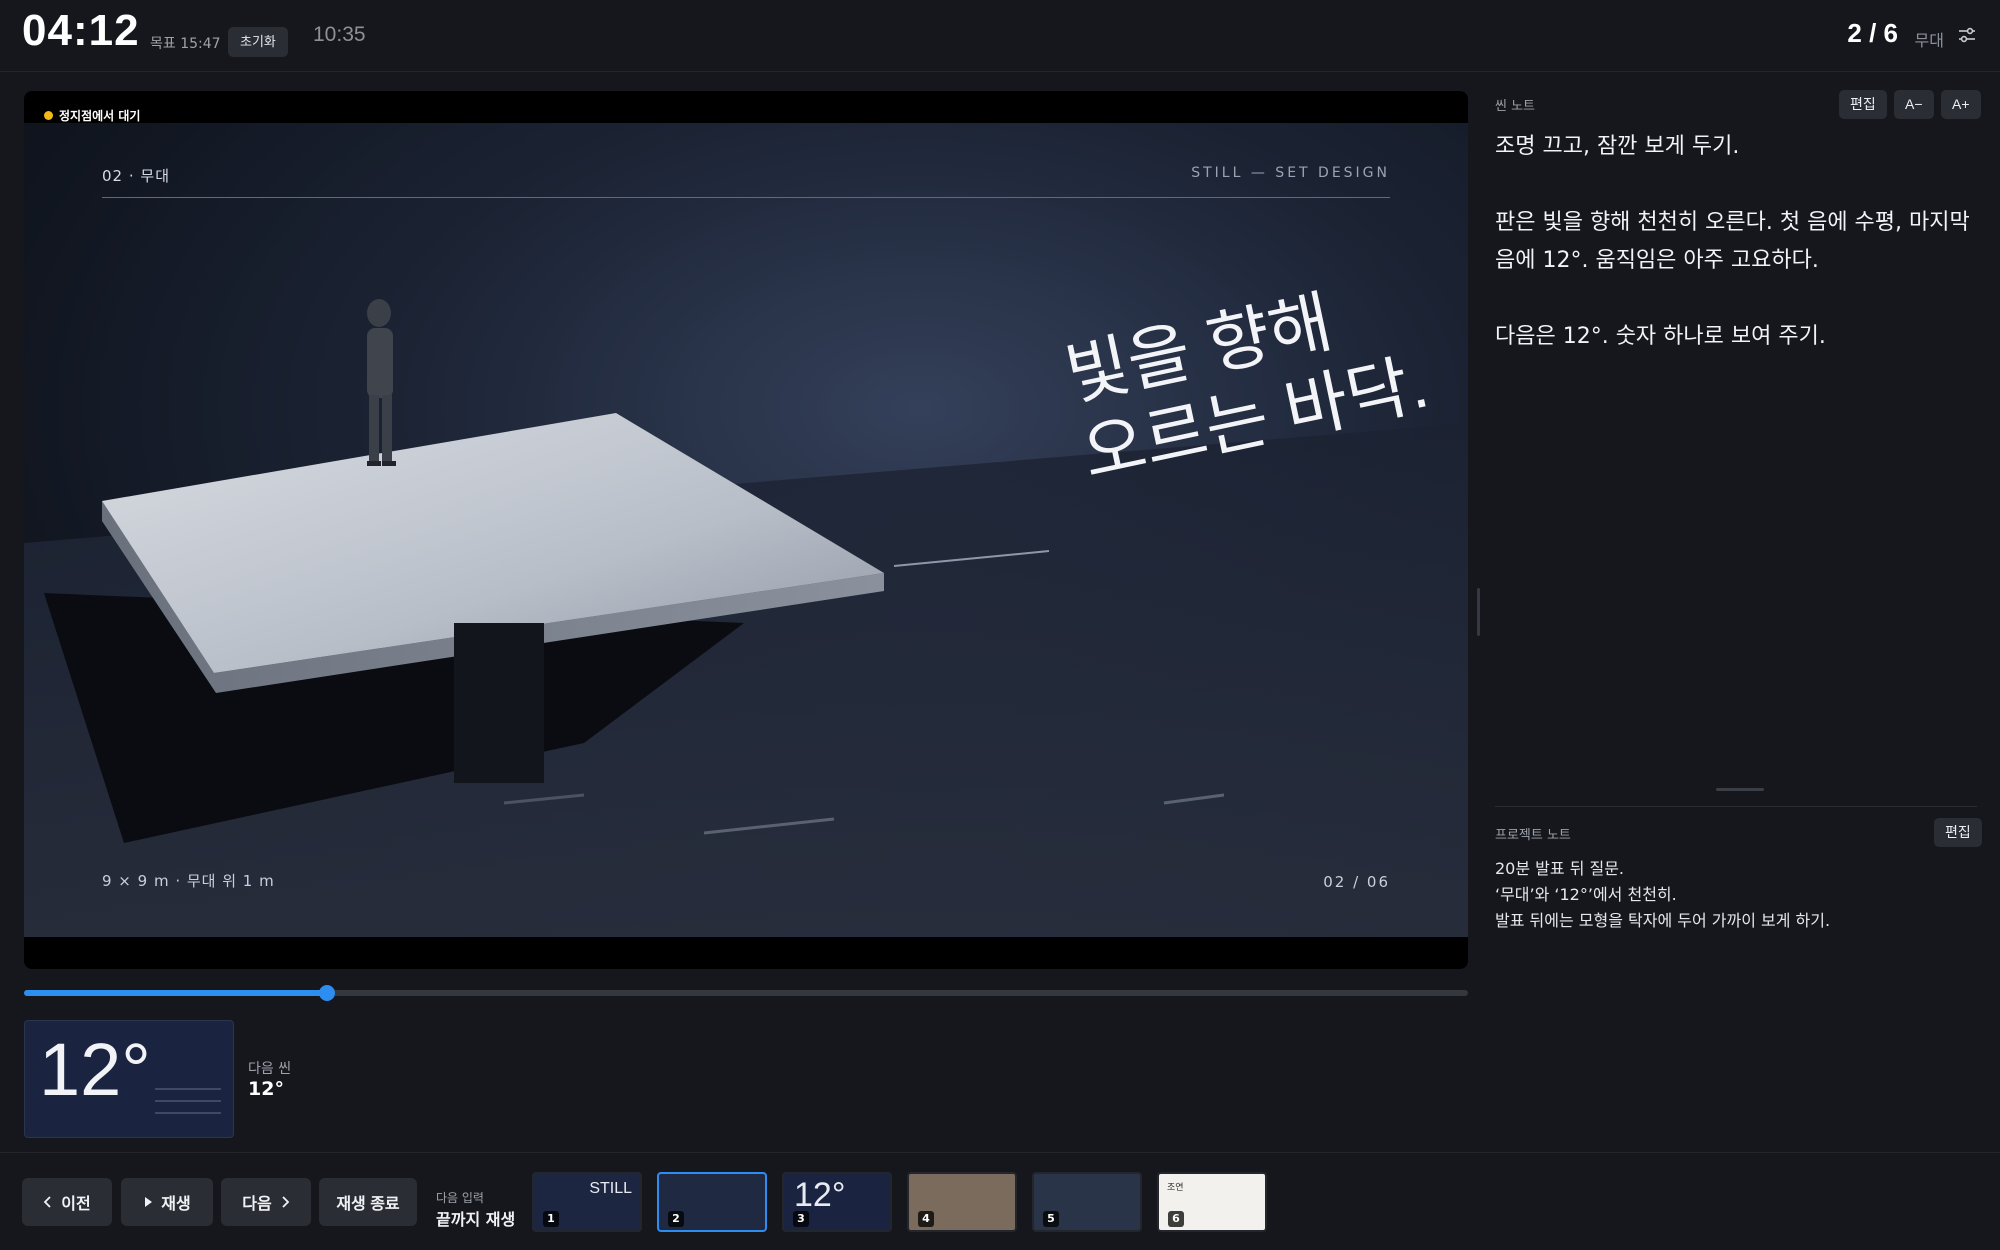 This screenshot has height=1250, width=2000. What do you see at coordinates (327, 993) in the screenshot?
I see `progress-knob` at bounding box center [327, 993].